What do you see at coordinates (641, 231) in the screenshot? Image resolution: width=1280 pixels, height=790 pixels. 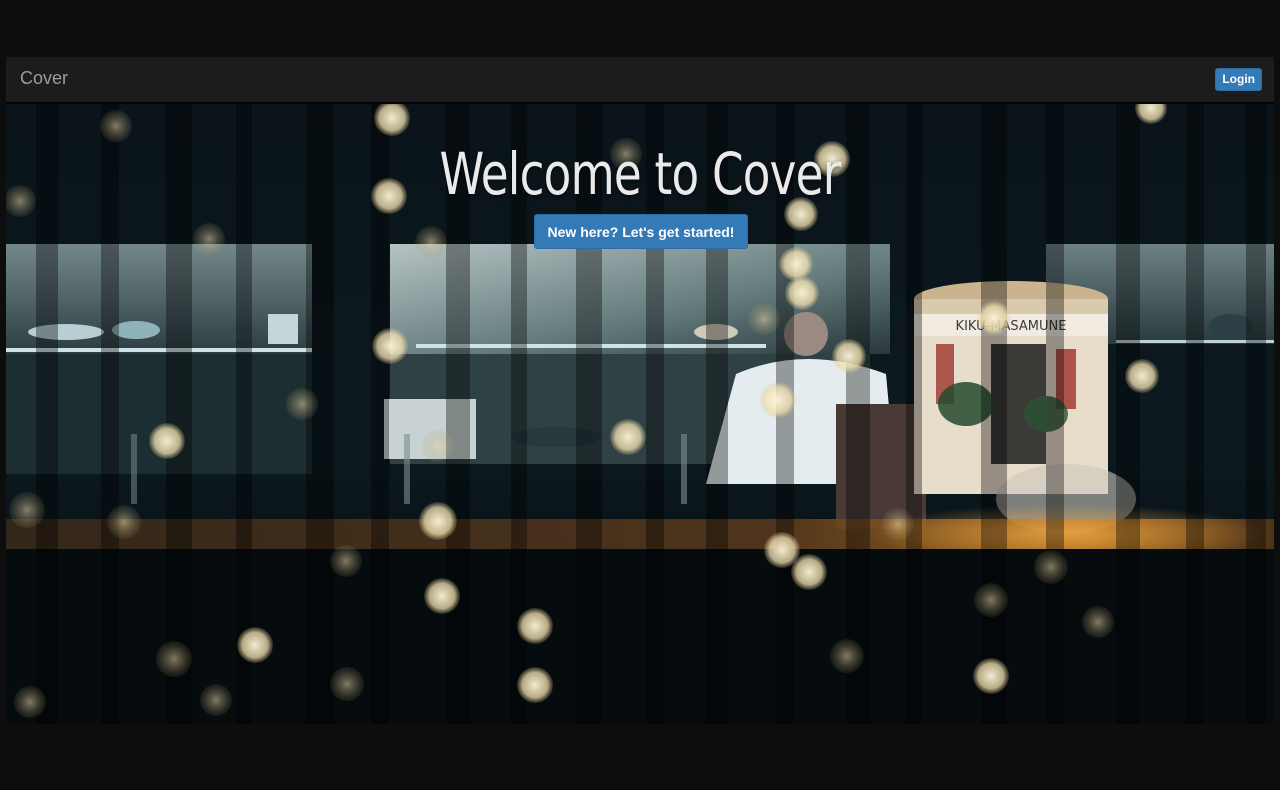 I see `get-started-button: New here? Let's get started!` at bounding box center [641, 231].